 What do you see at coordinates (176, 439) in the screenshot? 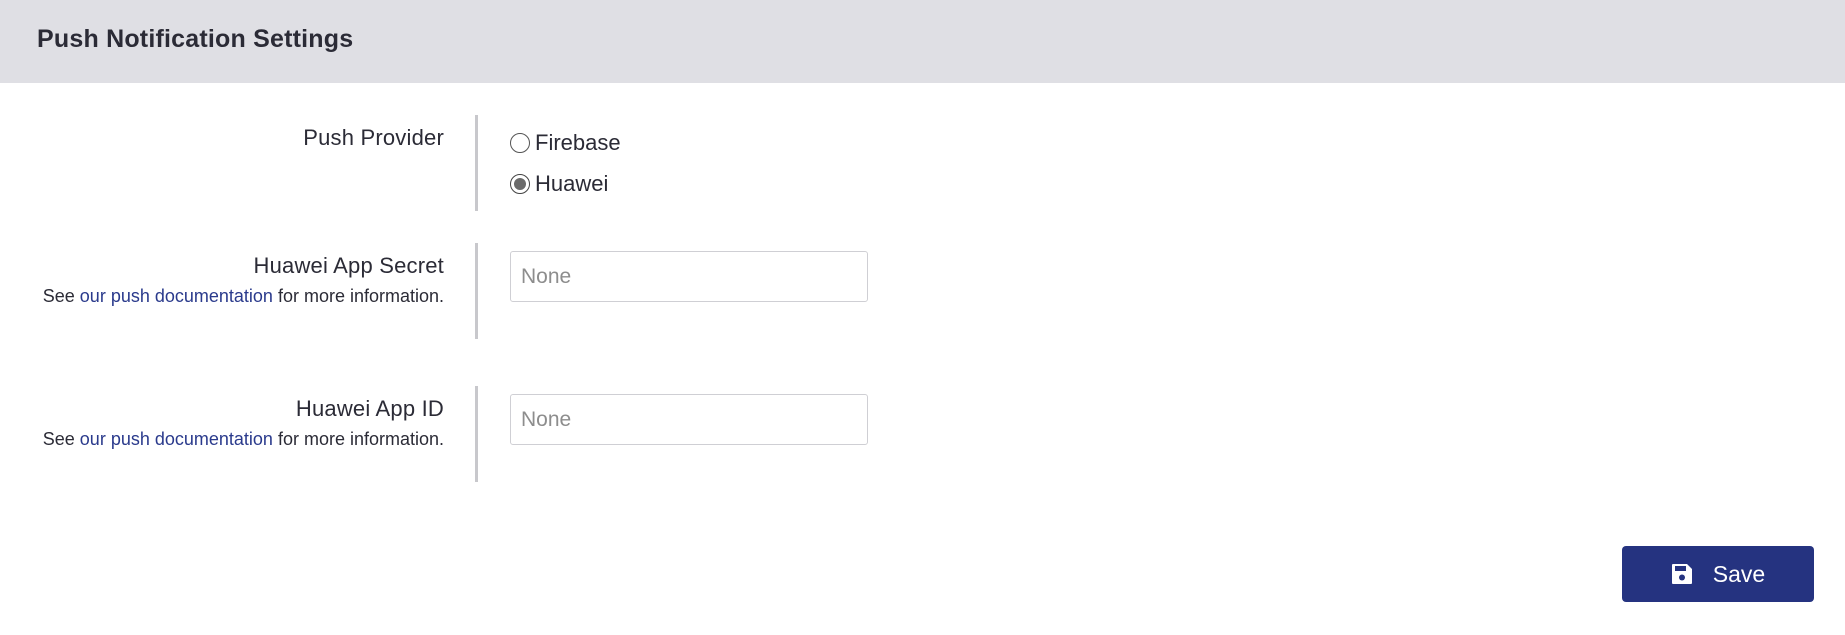
I see `app-id-docs-link: our push documentation` at bounding box center [176, 439].